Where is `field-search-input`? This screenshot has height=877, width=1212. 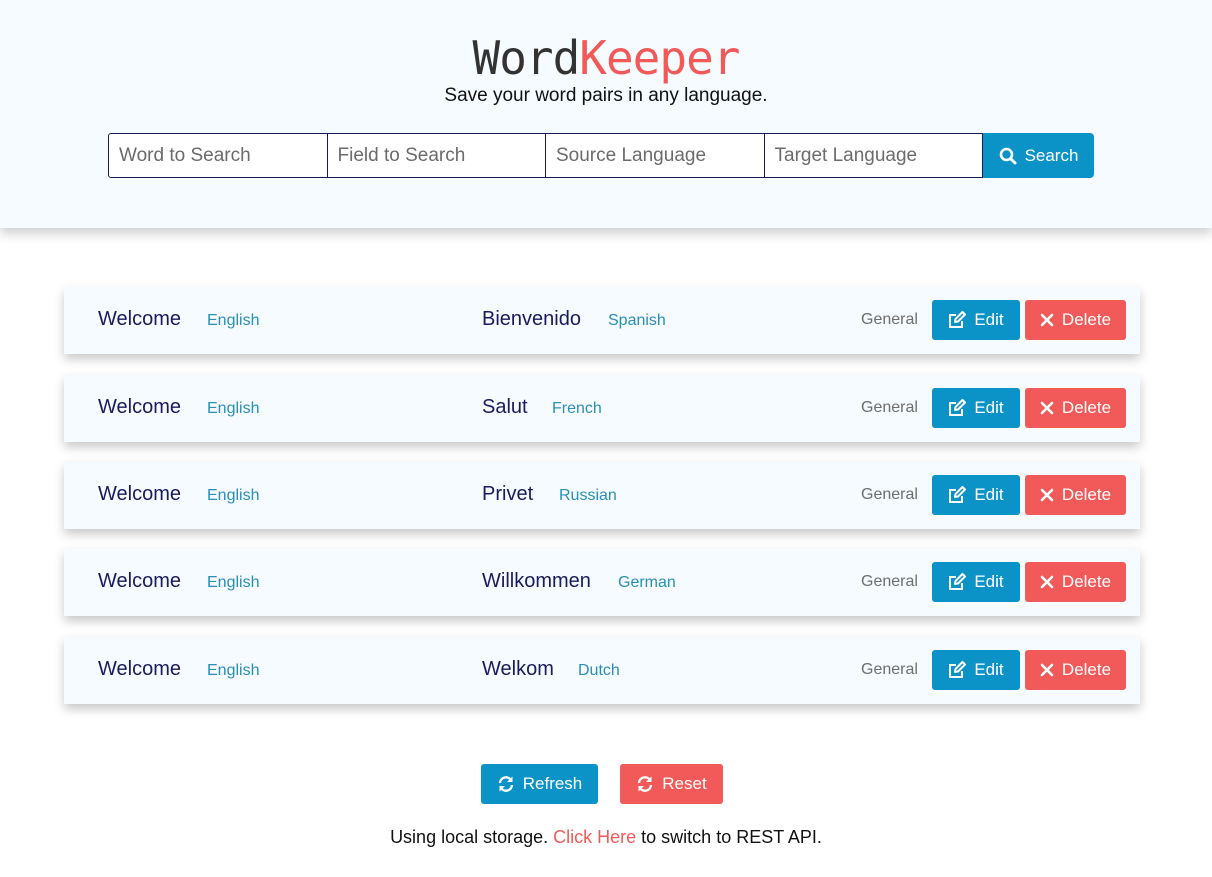 field-search-input is located at coordinates (436, 155).